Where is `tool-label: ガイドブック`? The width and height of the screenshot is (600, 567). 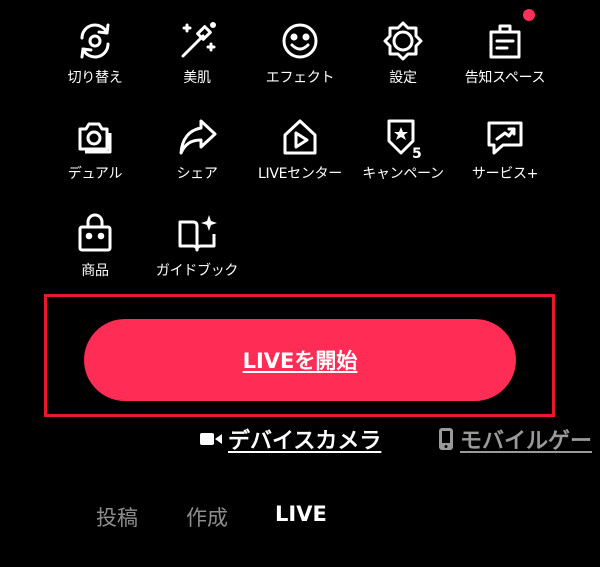
tool-label: ガイドブック is located at coordinates (197, 271).